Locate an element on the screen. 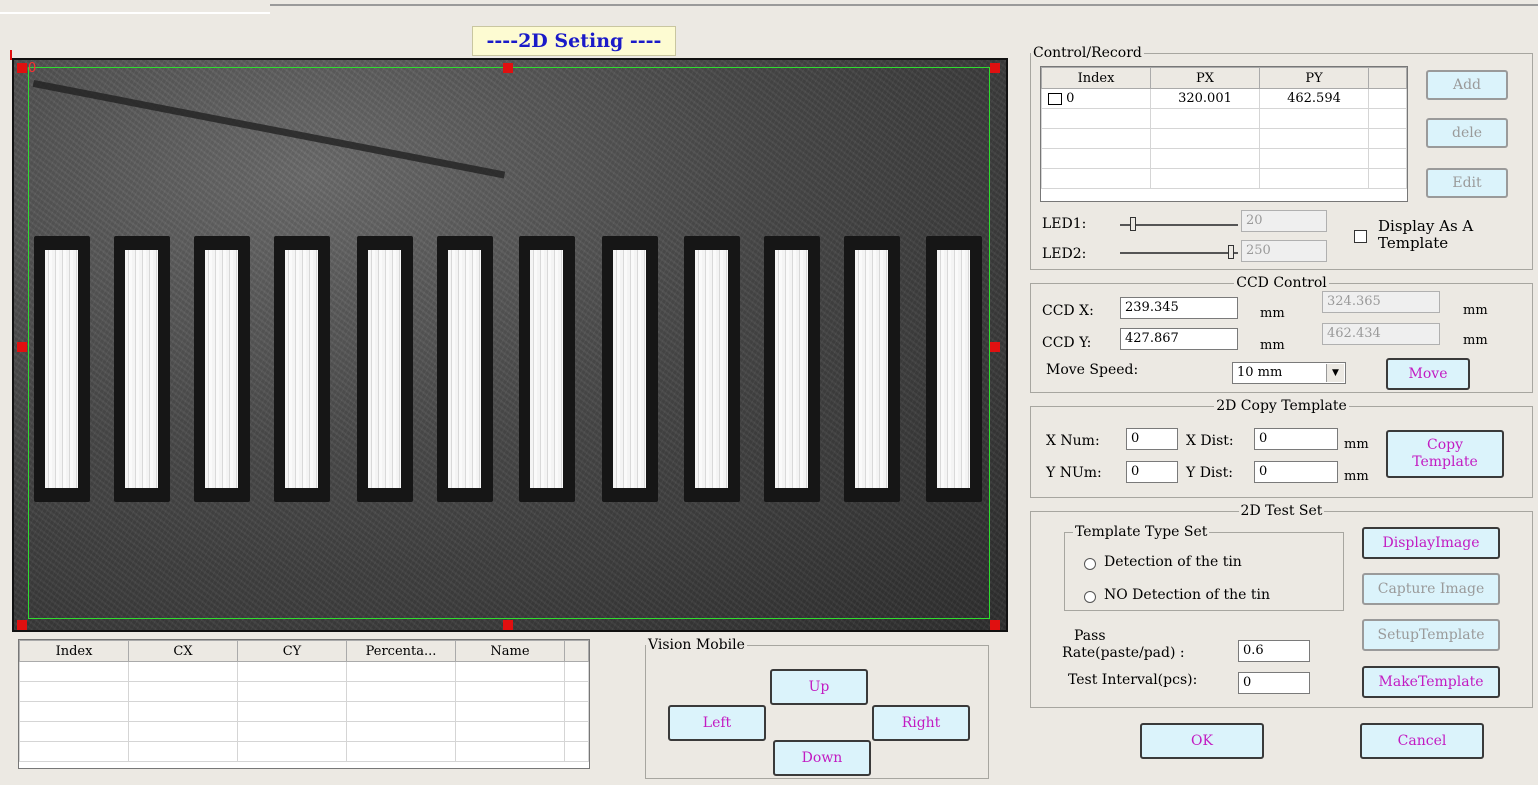 This screenshot has width=1538, height=785. record-col-px: PX is located at coordinates (1205, 78).